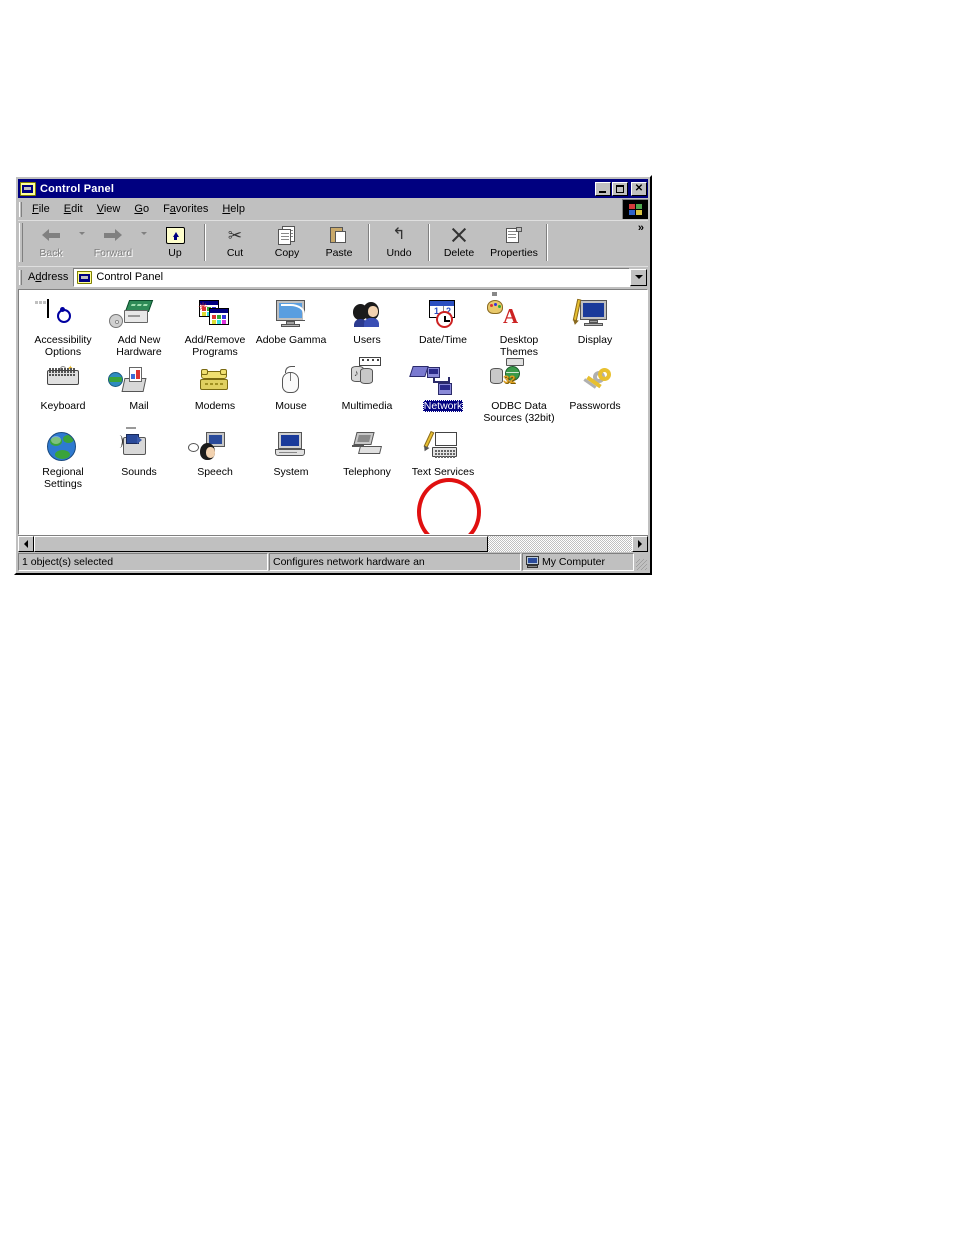  What do you see at coordinates (138, 445) in the screenshot?
I see `sounds-icon` at bounding box center [138, 445].